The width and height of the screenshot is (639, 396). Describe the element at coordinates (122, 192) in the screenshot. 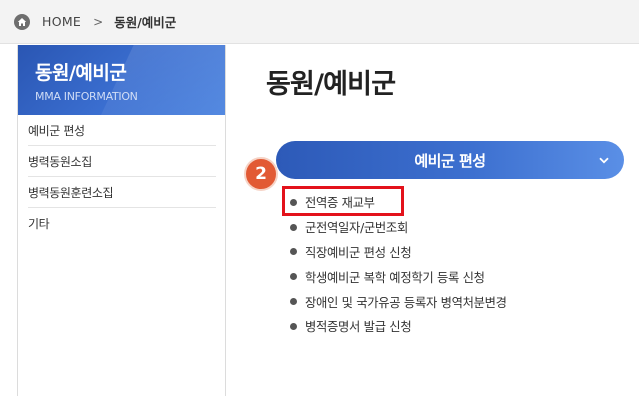

I see `sidebar-item-mobilization-training: 병력동원훈련소집` at that location.